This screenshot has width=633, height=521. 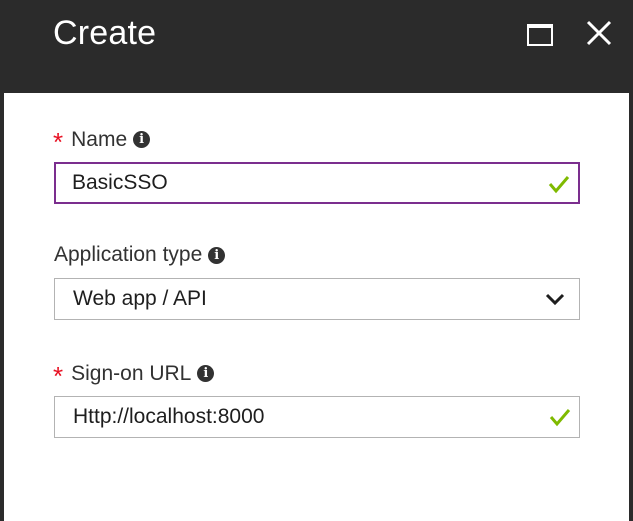 I want to click on app-type-label: Application type, so click(x=128, y=254).